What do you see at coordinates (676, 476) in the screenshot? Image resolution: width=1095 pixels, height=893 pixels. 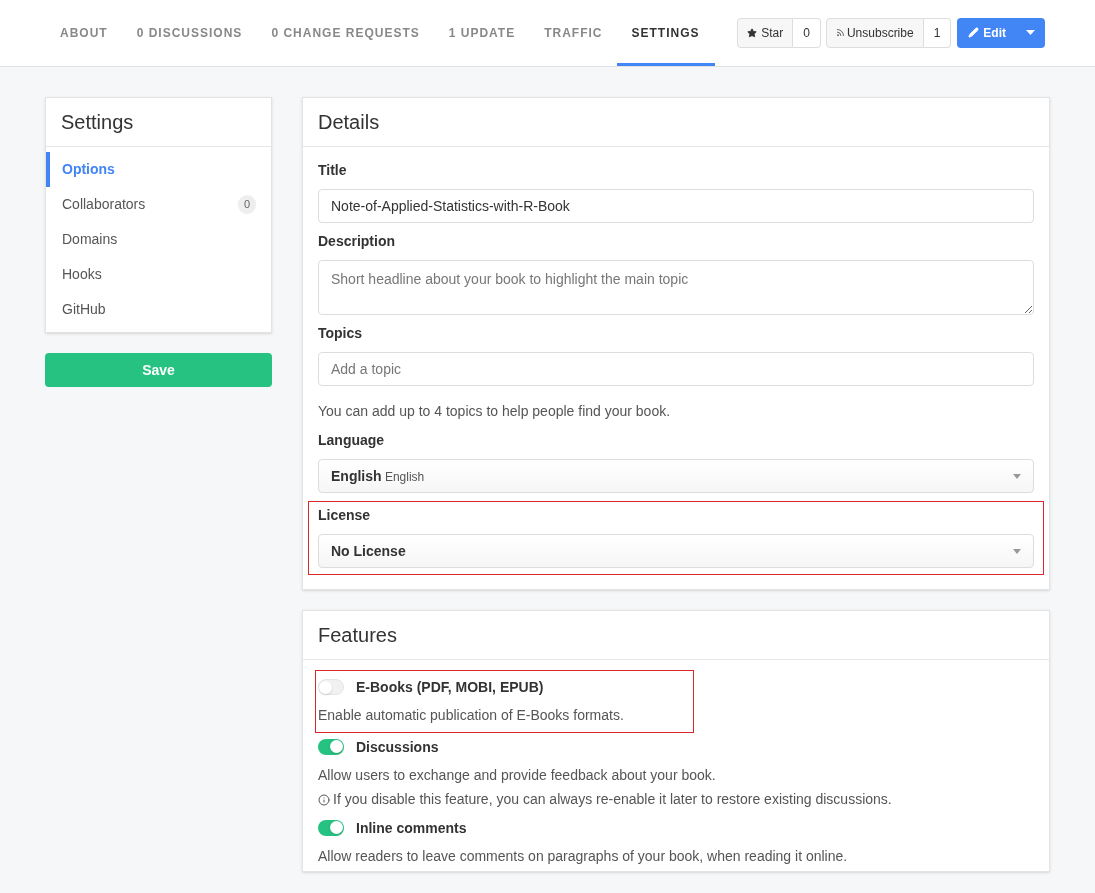 I see `select-field: English English` at bounding box center [676, 476].